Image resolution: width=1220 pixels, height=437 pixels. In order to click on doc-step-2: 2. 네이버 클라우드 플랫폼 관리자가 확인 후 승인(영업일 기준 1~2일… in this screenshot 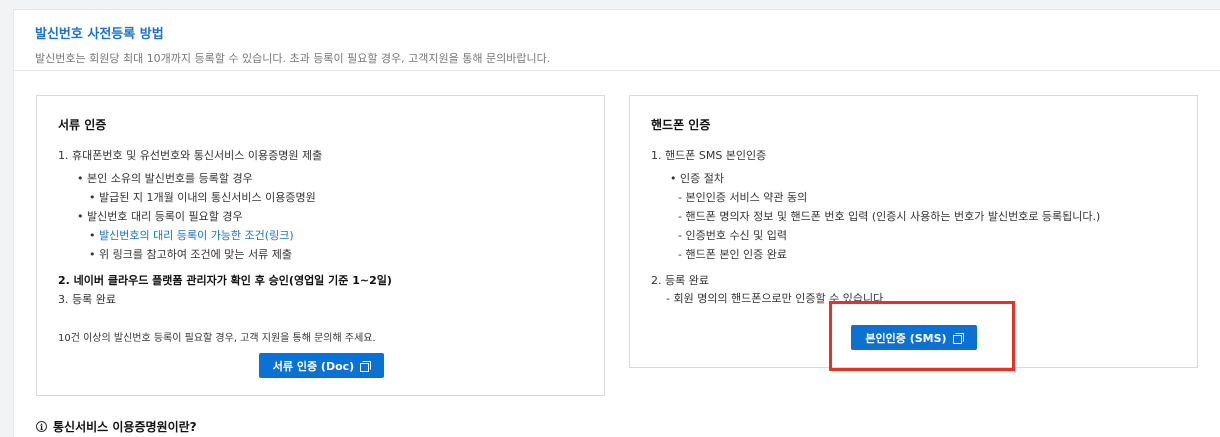, I will do `click(225, 280)`.